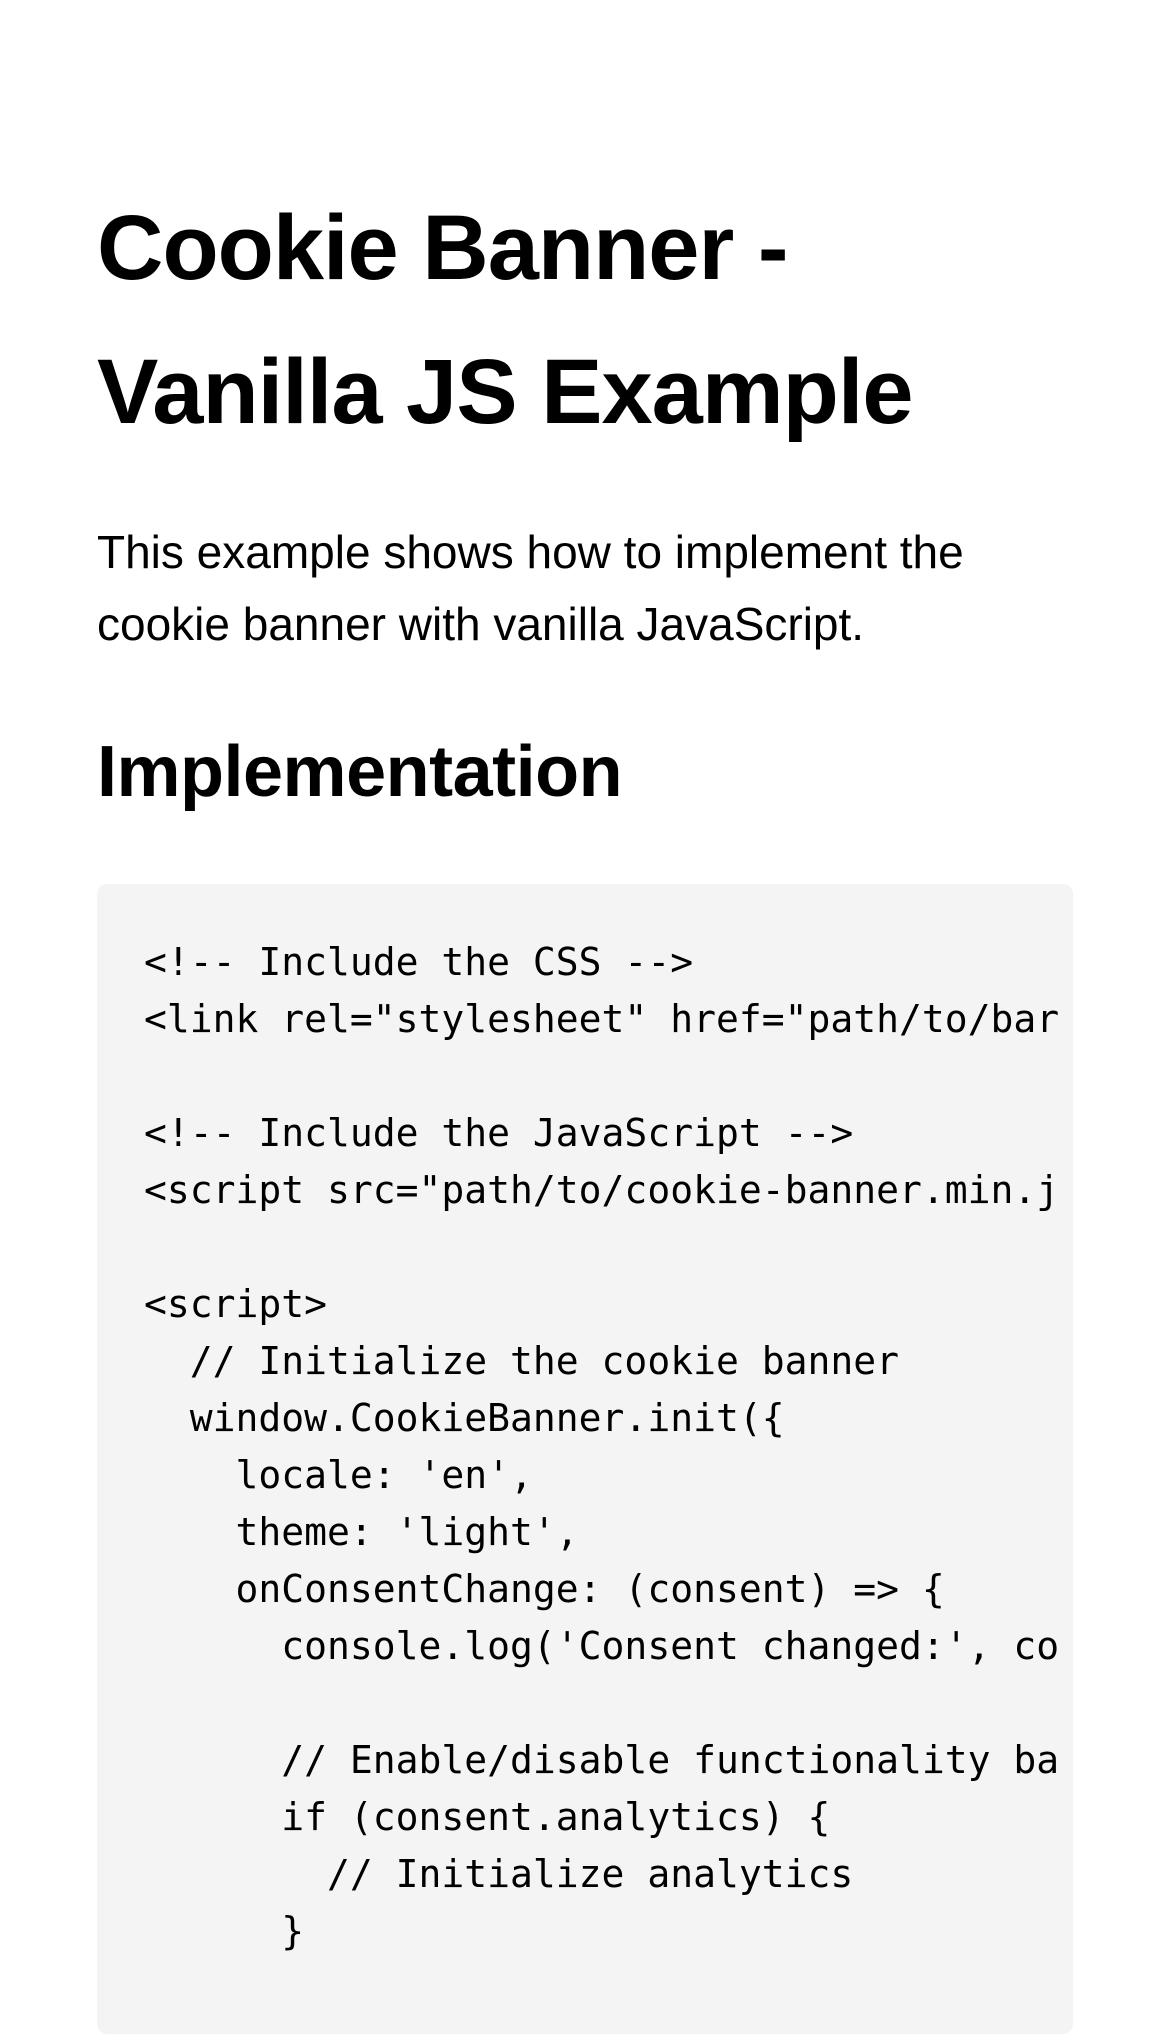 This screenshot has width=1170, height=2034. Describe the element at coordinates (464, 1418) in the screenshot. I see `code-line: window.CookieBanner.init({` at that location.